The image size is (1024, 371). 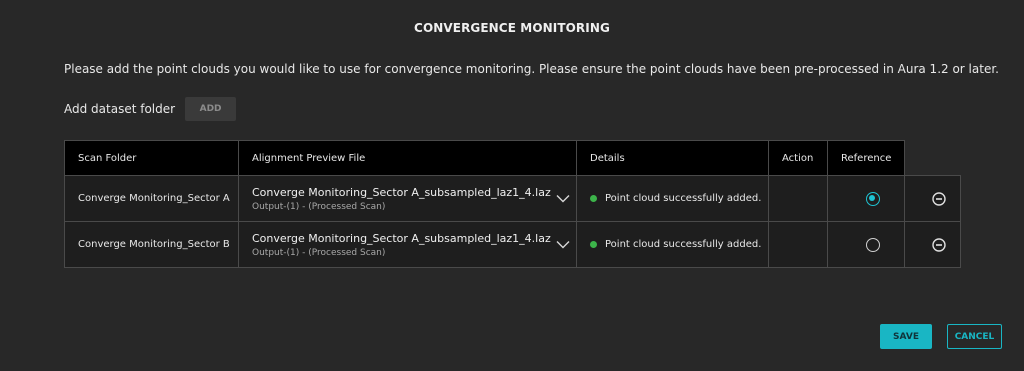 I want to click on add-dataset-button: ADD, so click(x=211, y=109).